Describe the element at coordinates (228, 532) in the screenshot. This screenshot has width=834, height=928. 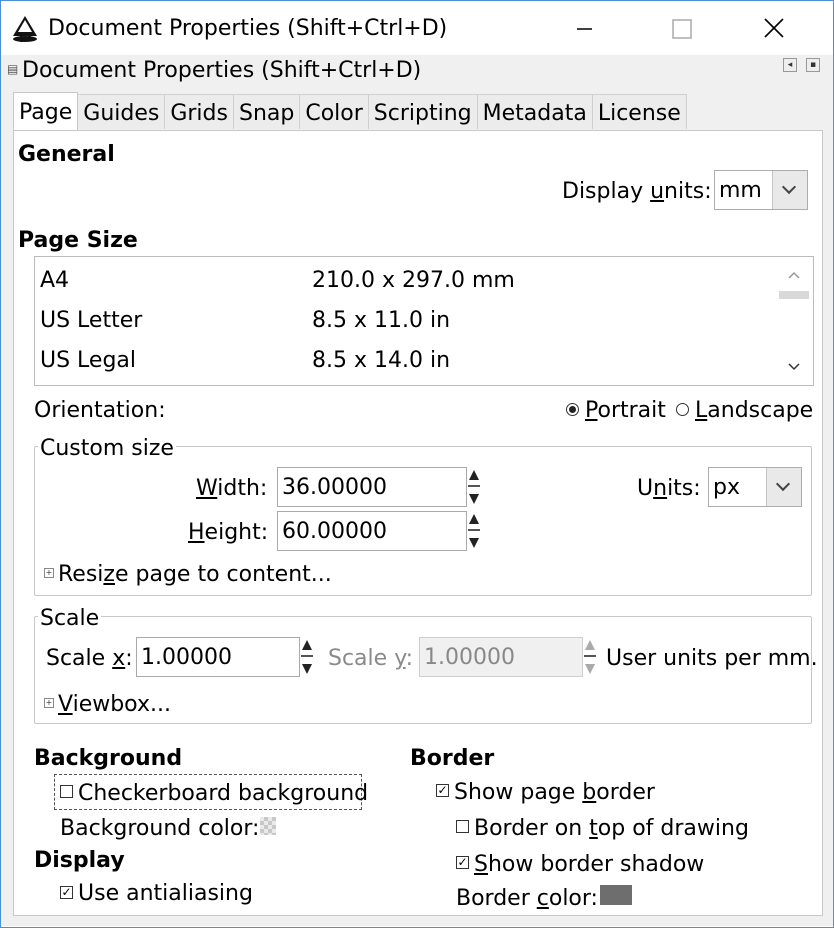
I see `height-label: Height:` at that location.